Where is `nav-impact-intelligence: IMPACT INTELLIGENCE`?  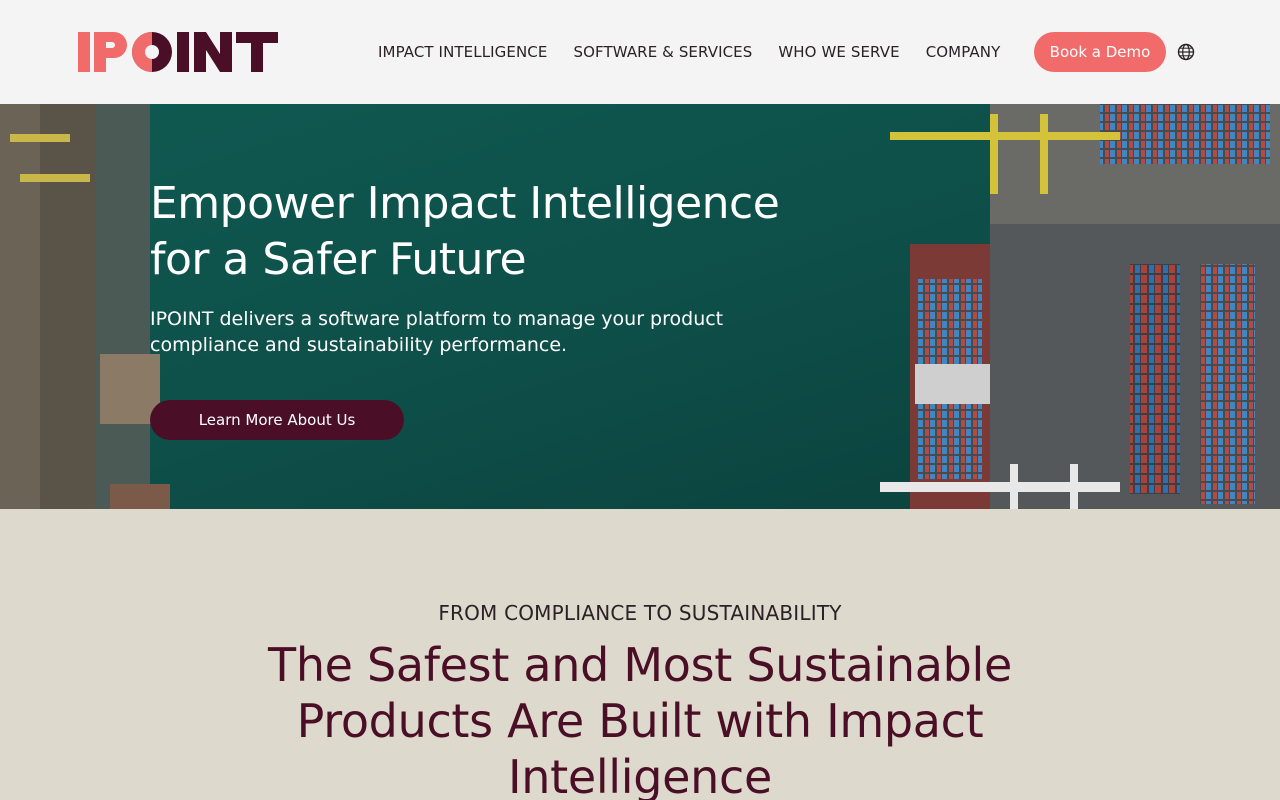
nav-impact-intelligence: IMPACT INTELLIGENCE is located at coordinates (462, 52).